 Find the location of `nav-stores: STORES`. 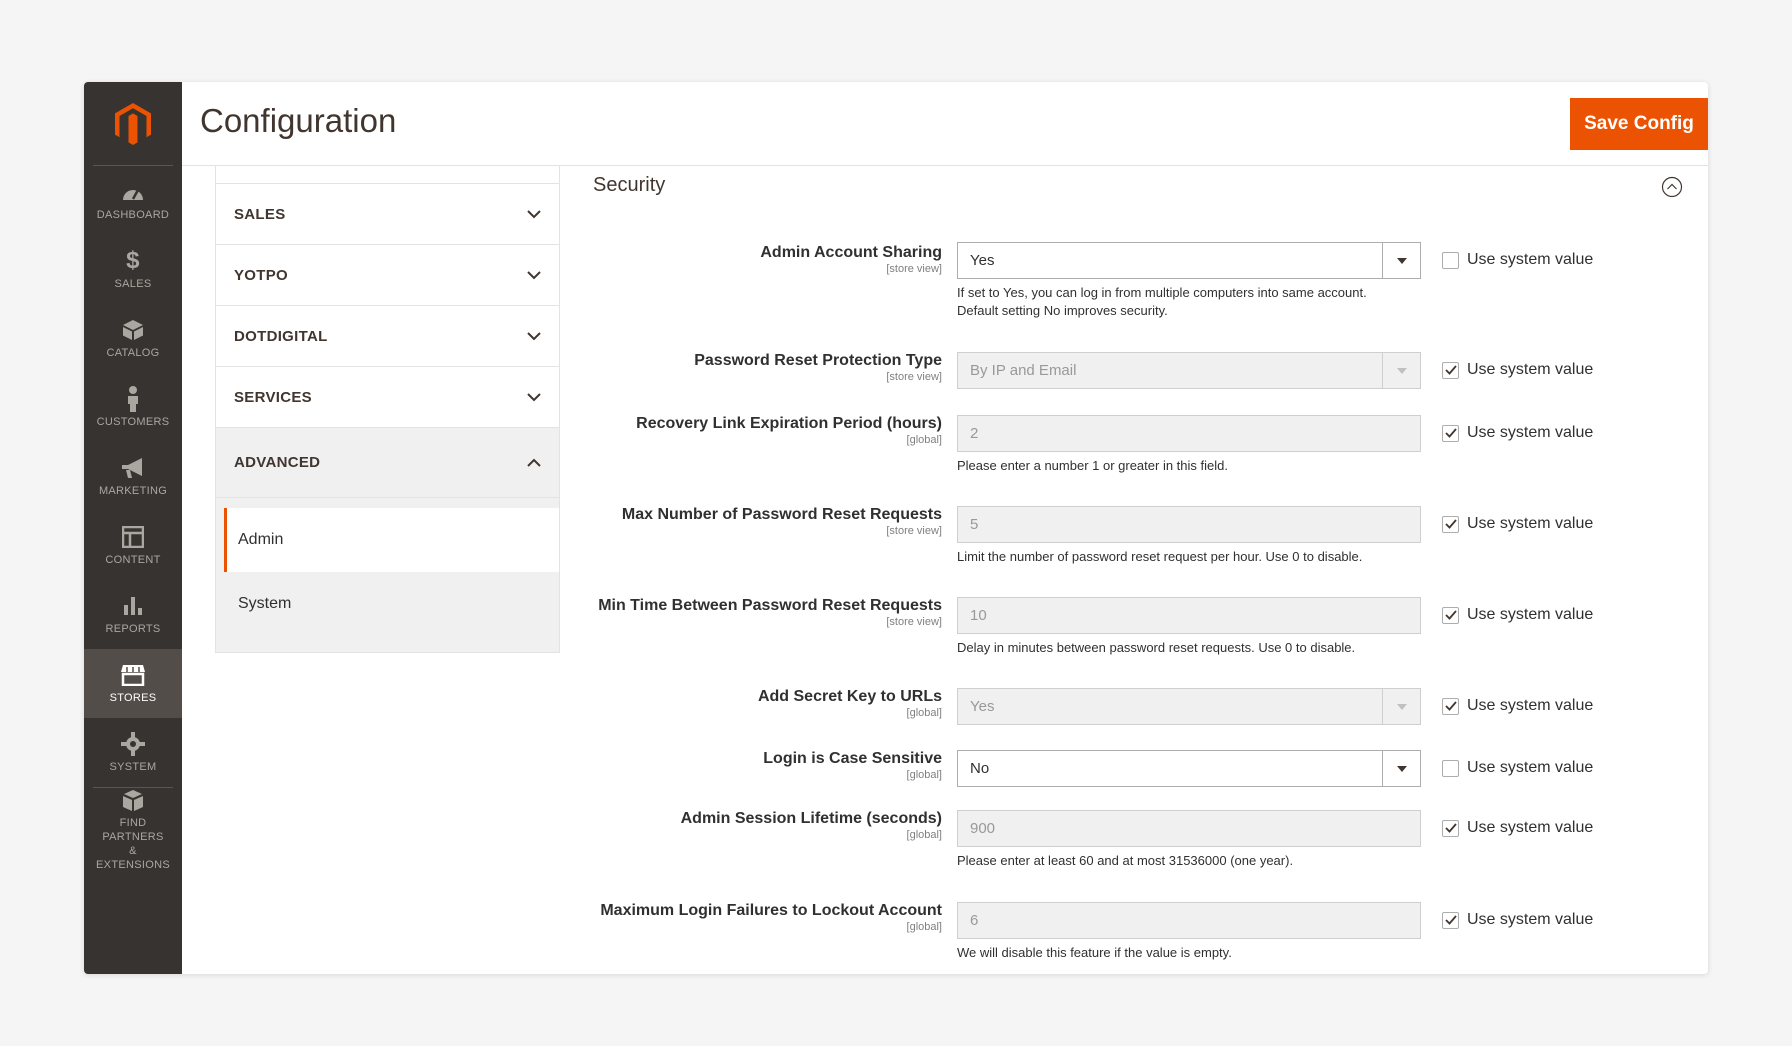

nav-stores: STORES is located at coordinates (133, 683).